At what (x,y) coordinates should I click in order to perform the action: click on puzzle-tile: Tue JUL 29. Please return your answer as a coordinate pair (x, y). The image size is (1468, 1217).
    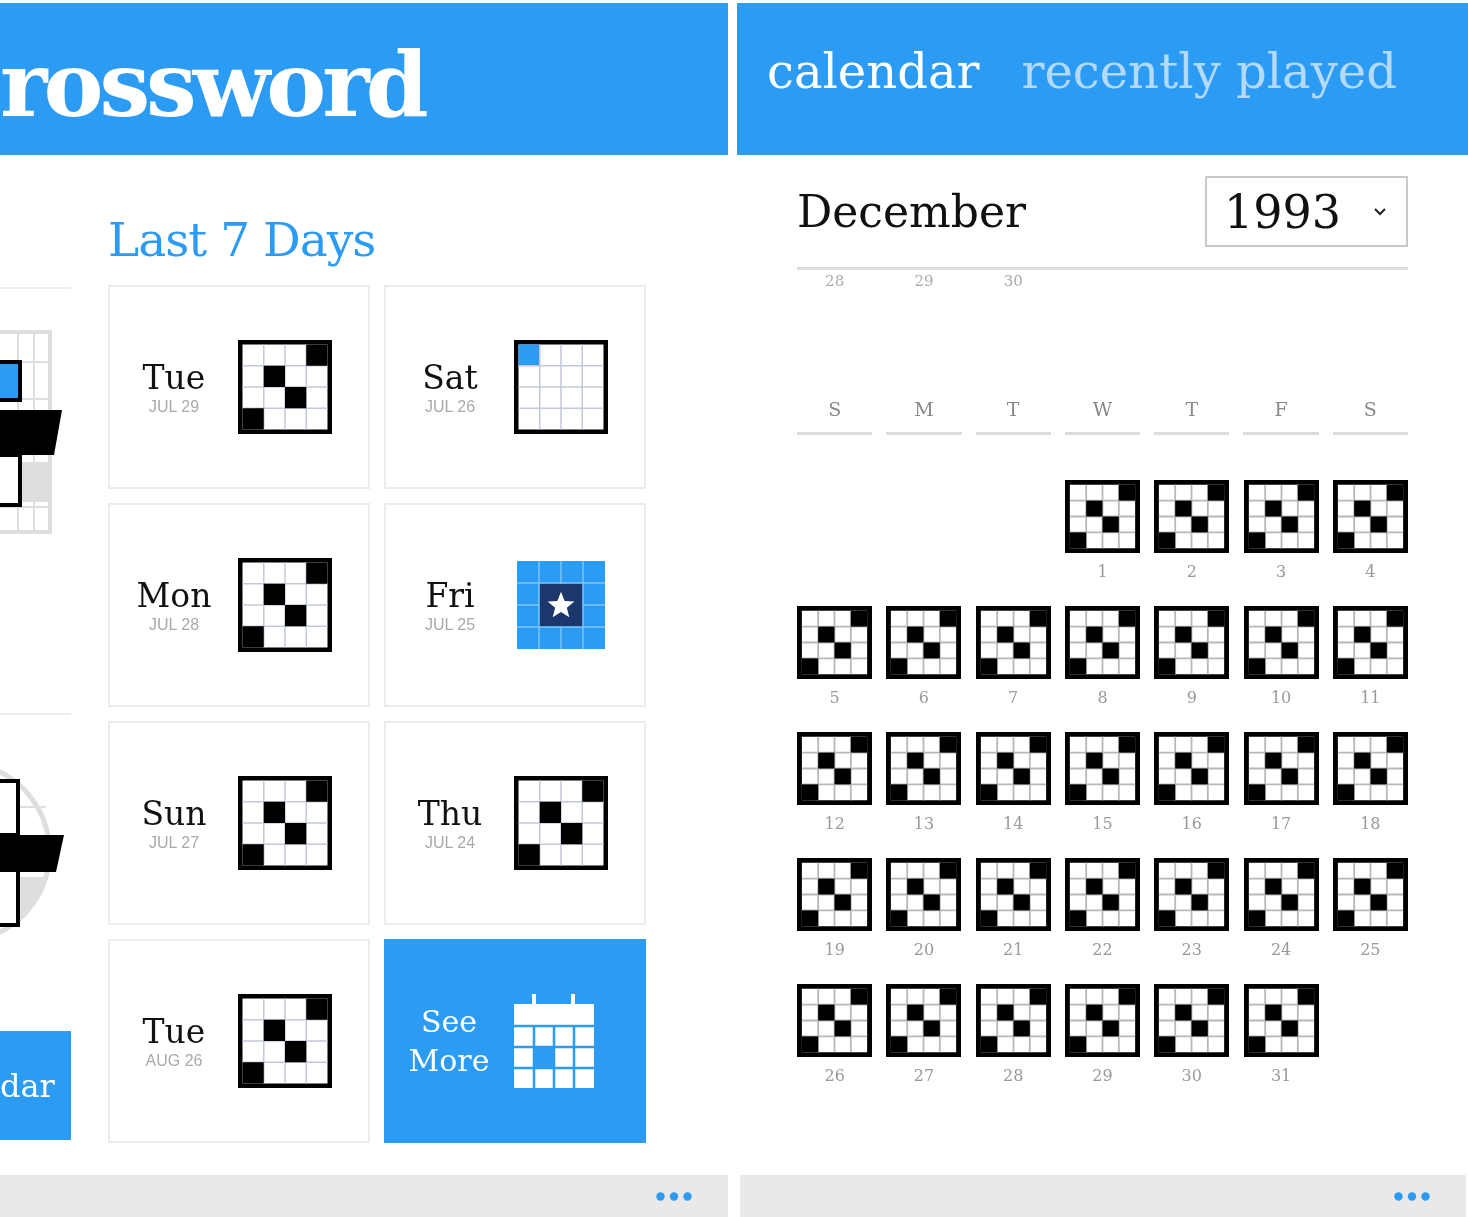
    Looking at the image, I should click on (239, 387).